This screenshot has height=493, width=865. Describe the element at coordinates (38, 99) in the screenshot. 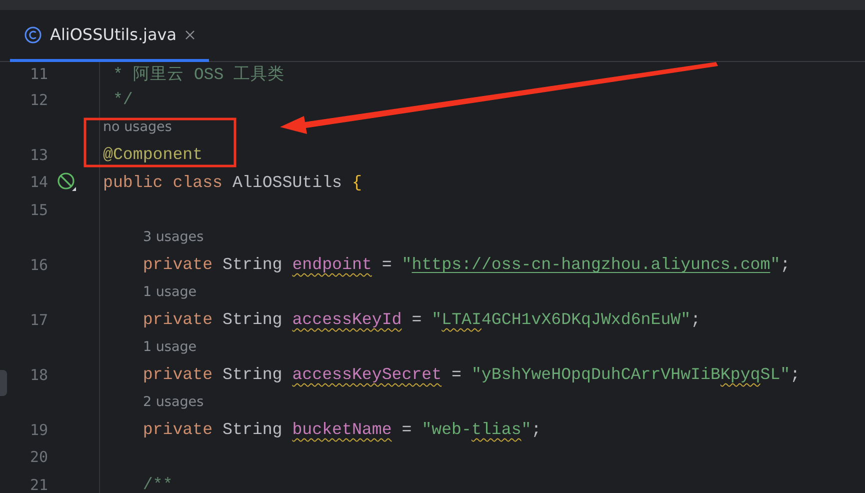

I see `line-number: 12` at that location.